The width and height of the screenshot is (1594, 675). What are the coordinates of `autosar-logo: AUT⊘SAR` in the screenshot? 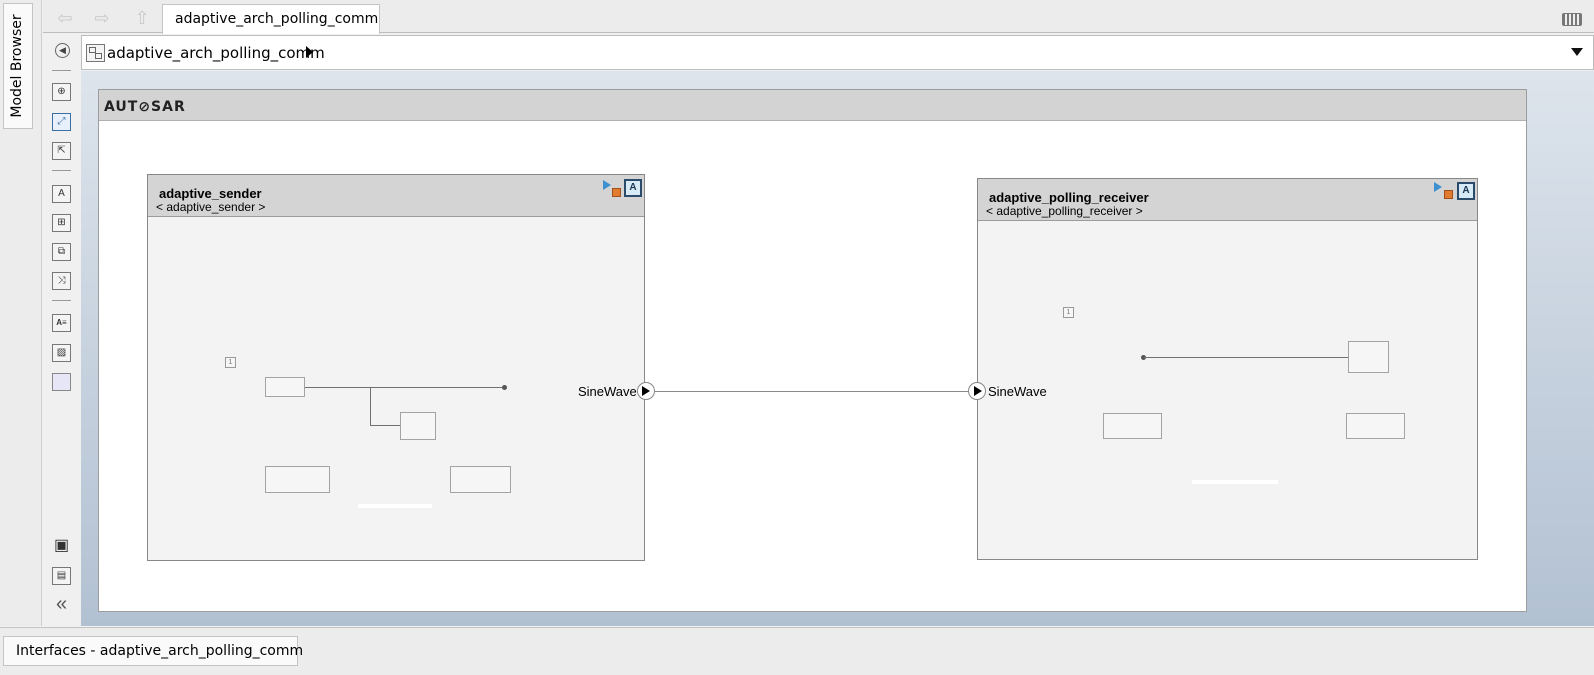 It's located at (145, 107).